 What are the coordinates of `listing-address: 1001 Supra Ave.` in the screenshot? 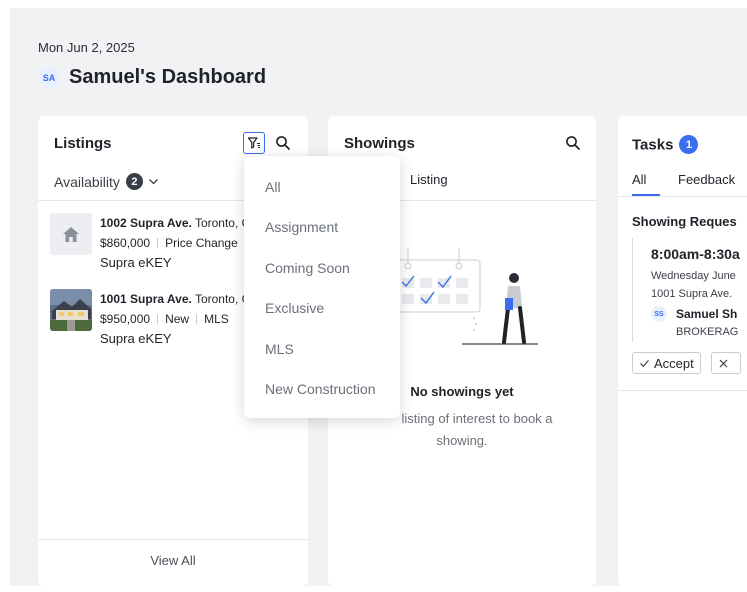 It's located at (146, 299).